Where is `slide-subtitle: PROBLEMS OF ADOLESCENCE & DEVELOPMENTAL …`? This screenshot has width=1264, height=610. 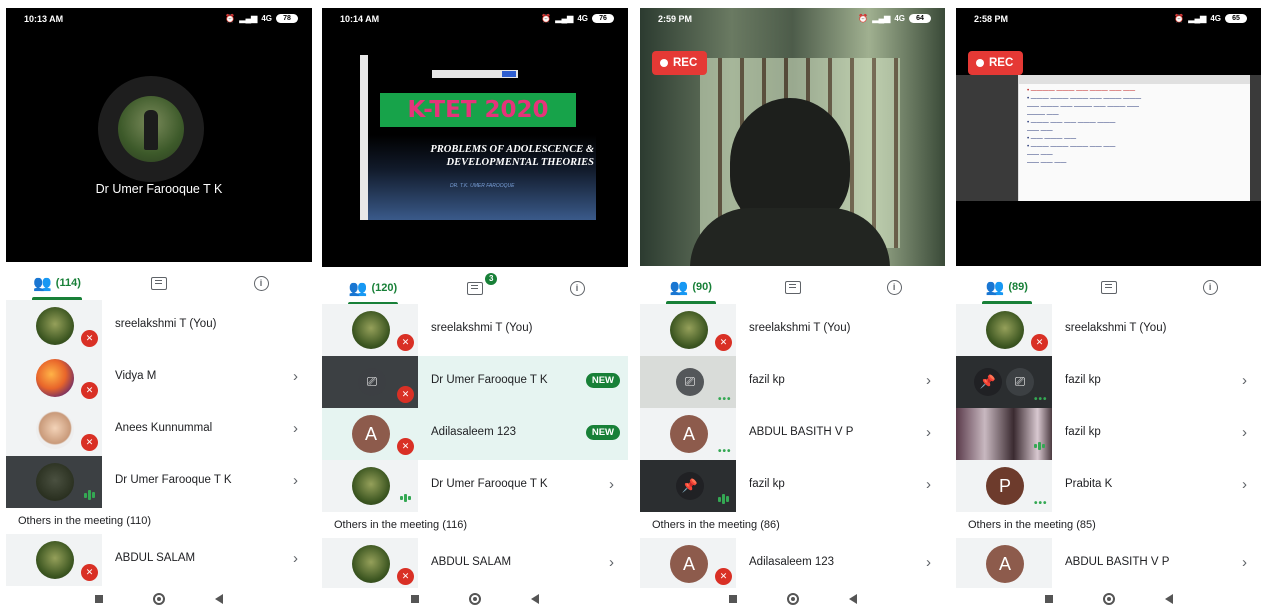
slide-subtitle: PROBLEMS OF ADOLESCENCE & DEVELOPMENTAL … is located at coordinates (512, 156).